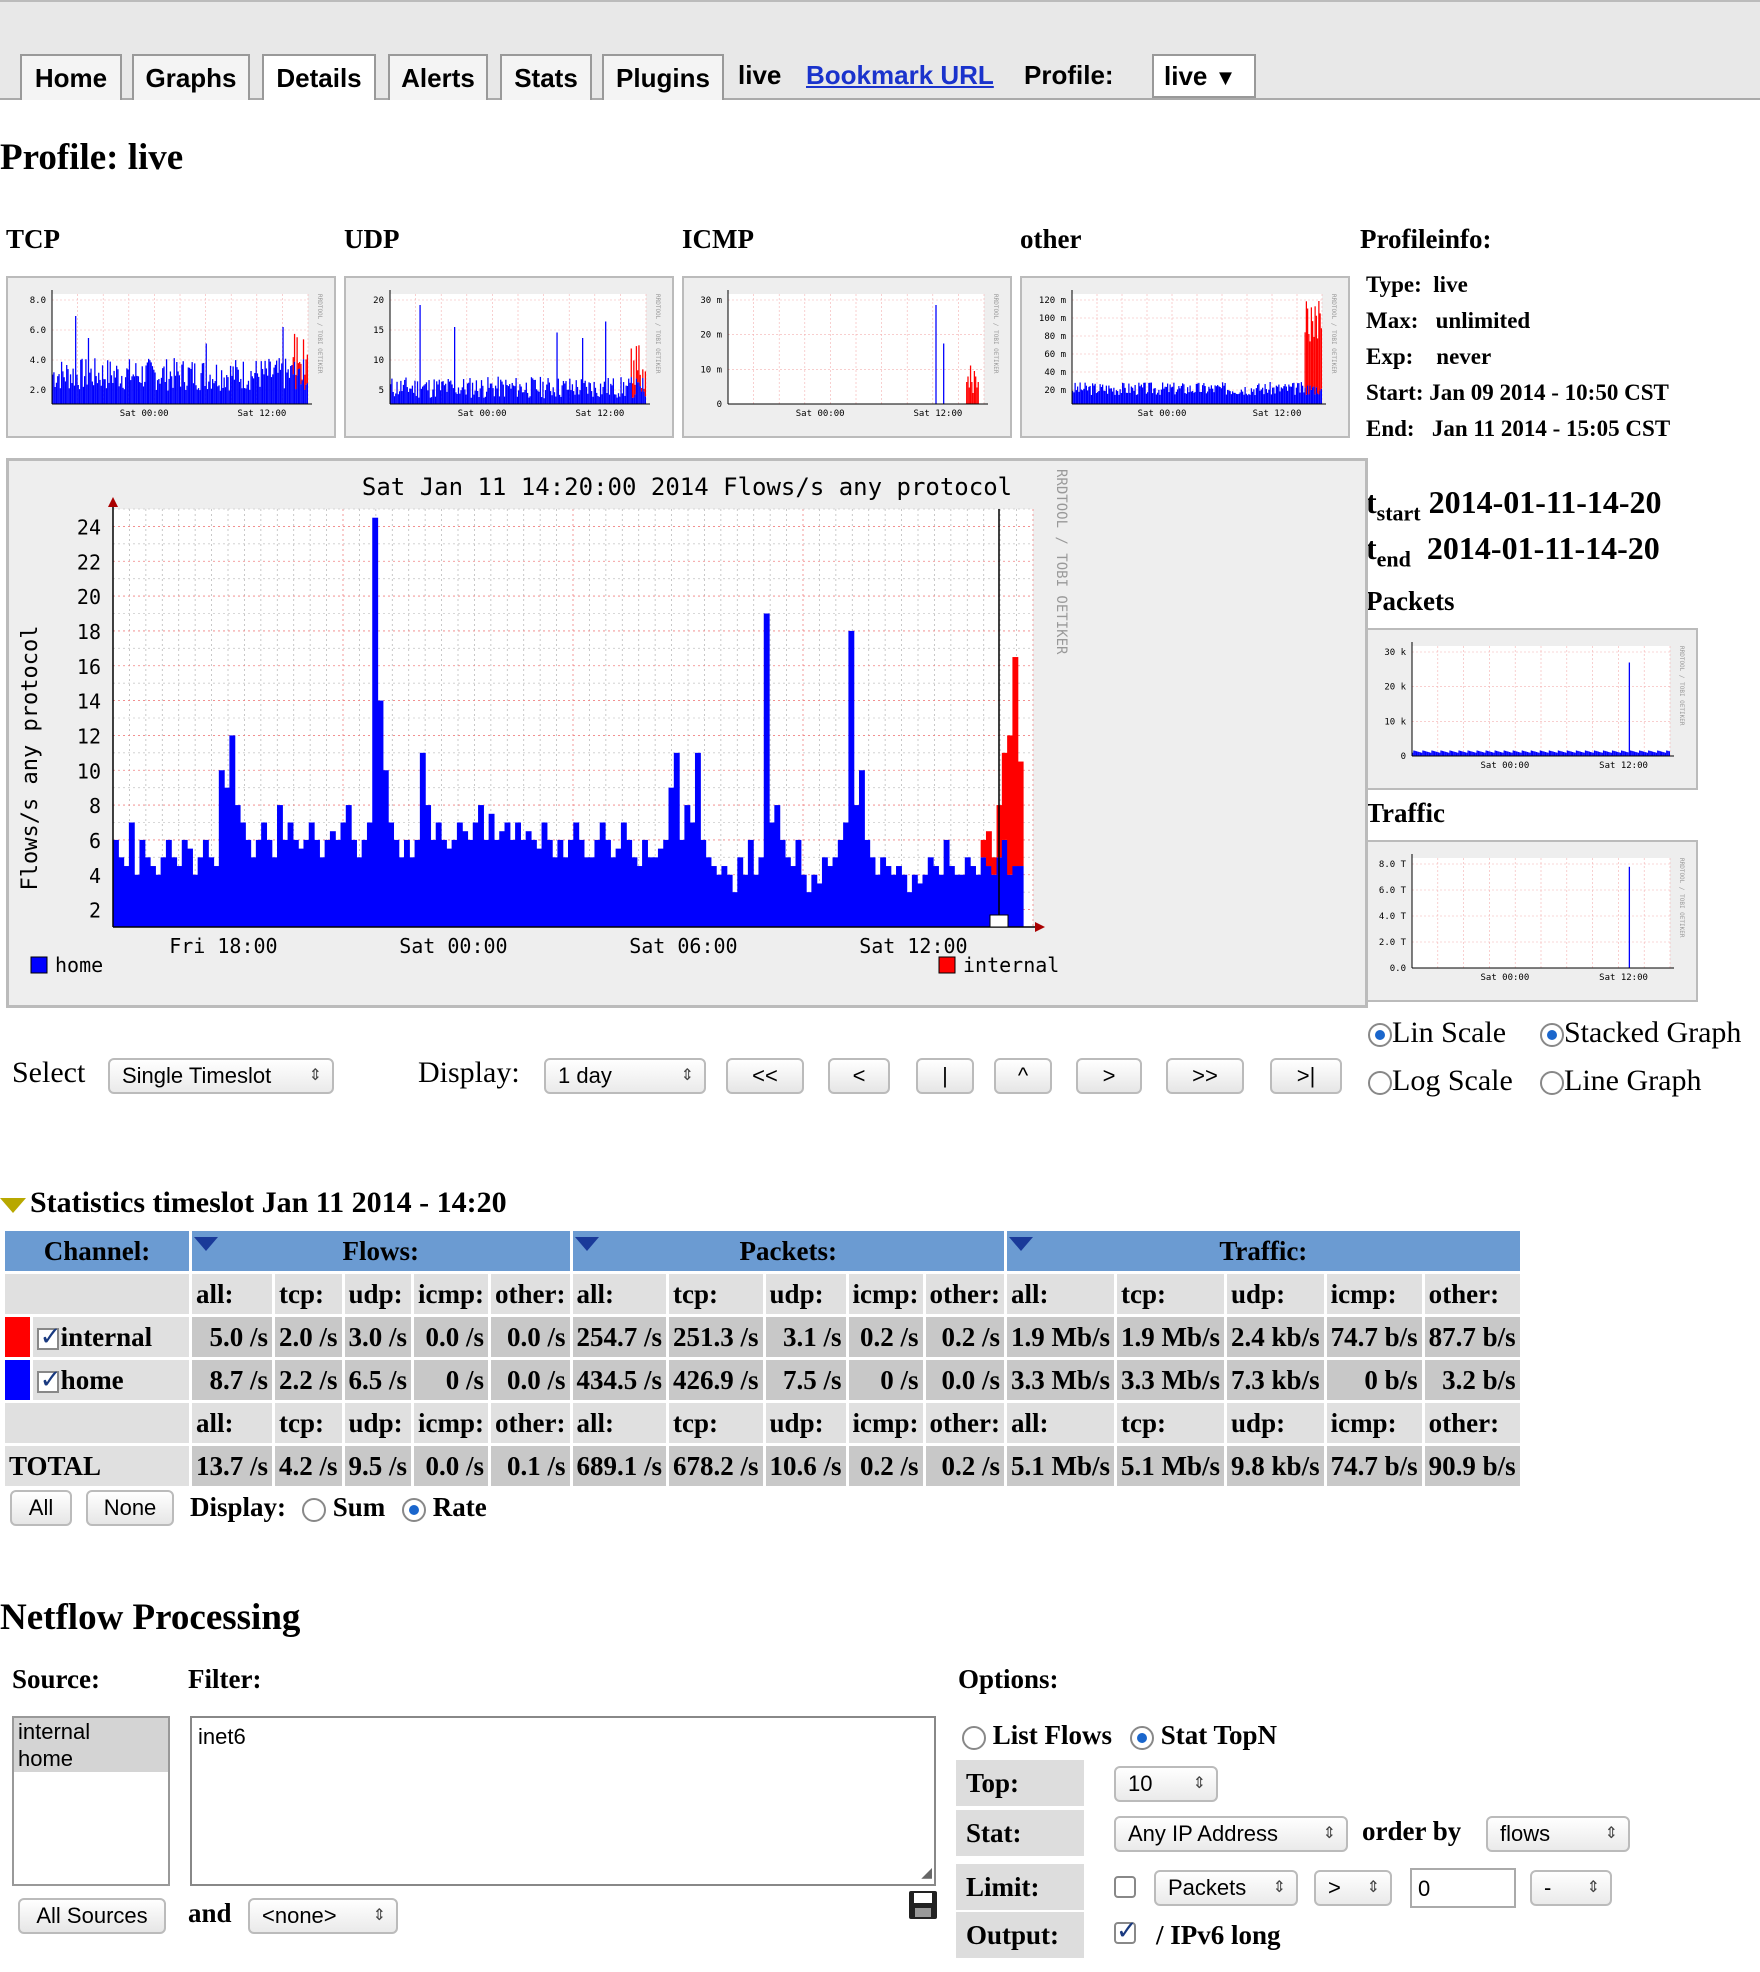 This screenshot has height=1972, width=1760. What do you see at coordinates (91, 1731) in the screenshot?
I see `source-option-internal: internal` at bounding box center [91, 1731].